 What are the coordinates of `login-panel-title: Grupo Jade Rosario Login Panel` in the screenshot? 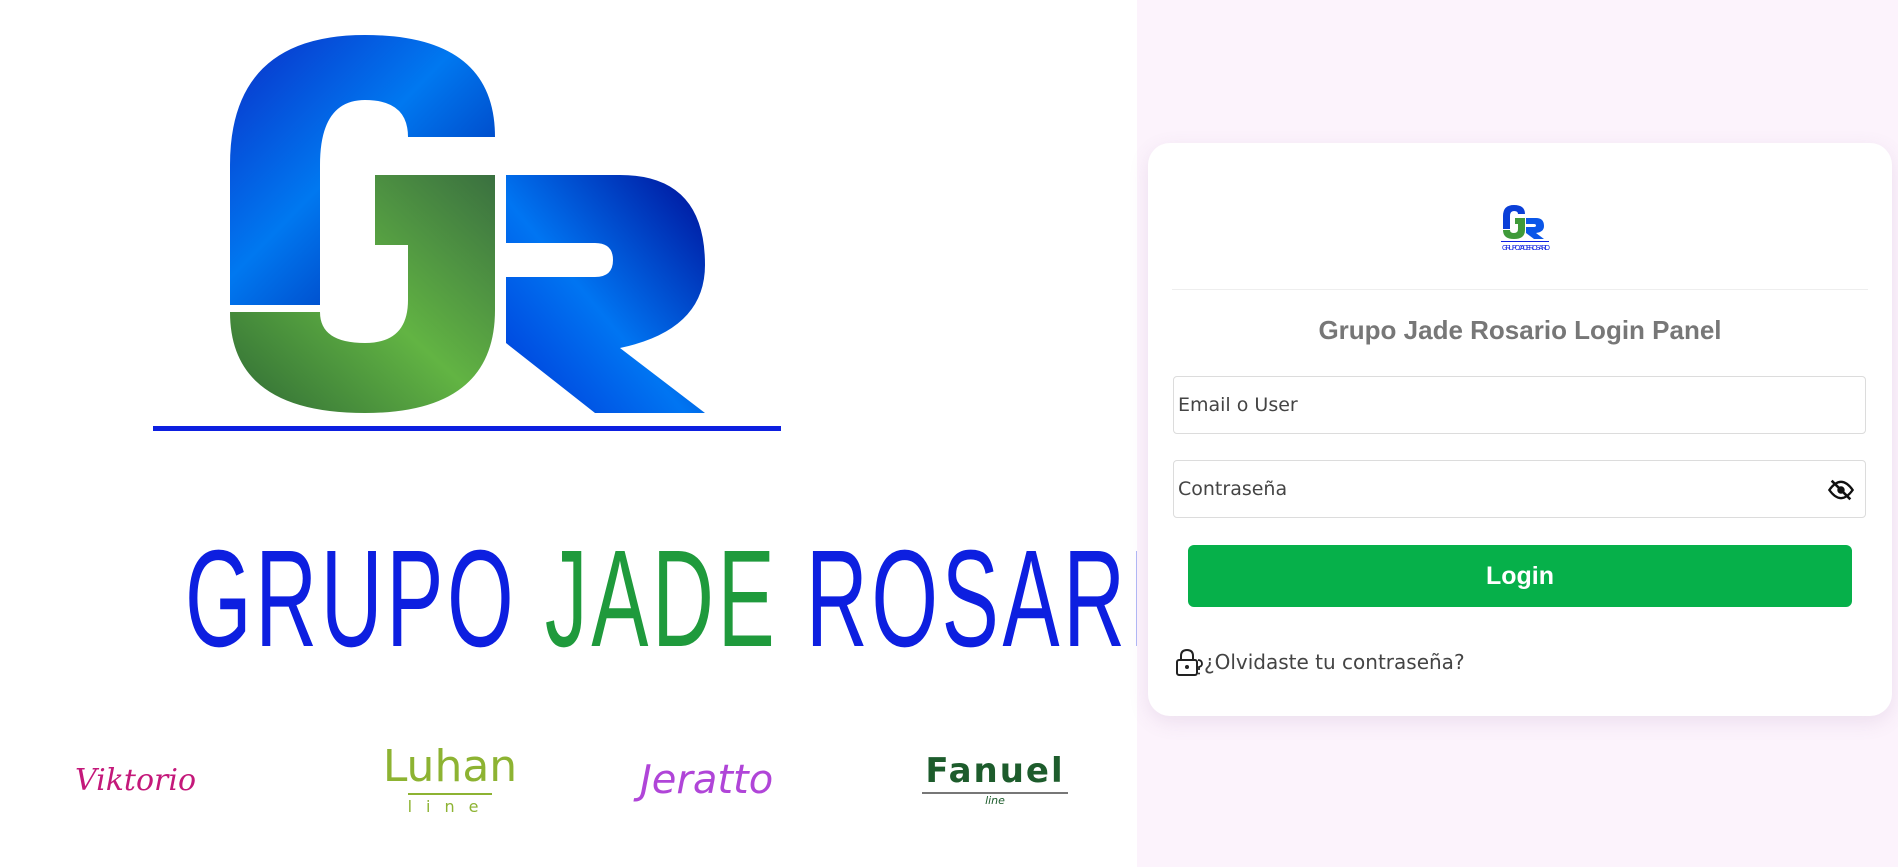 It's located at (1520, 330).